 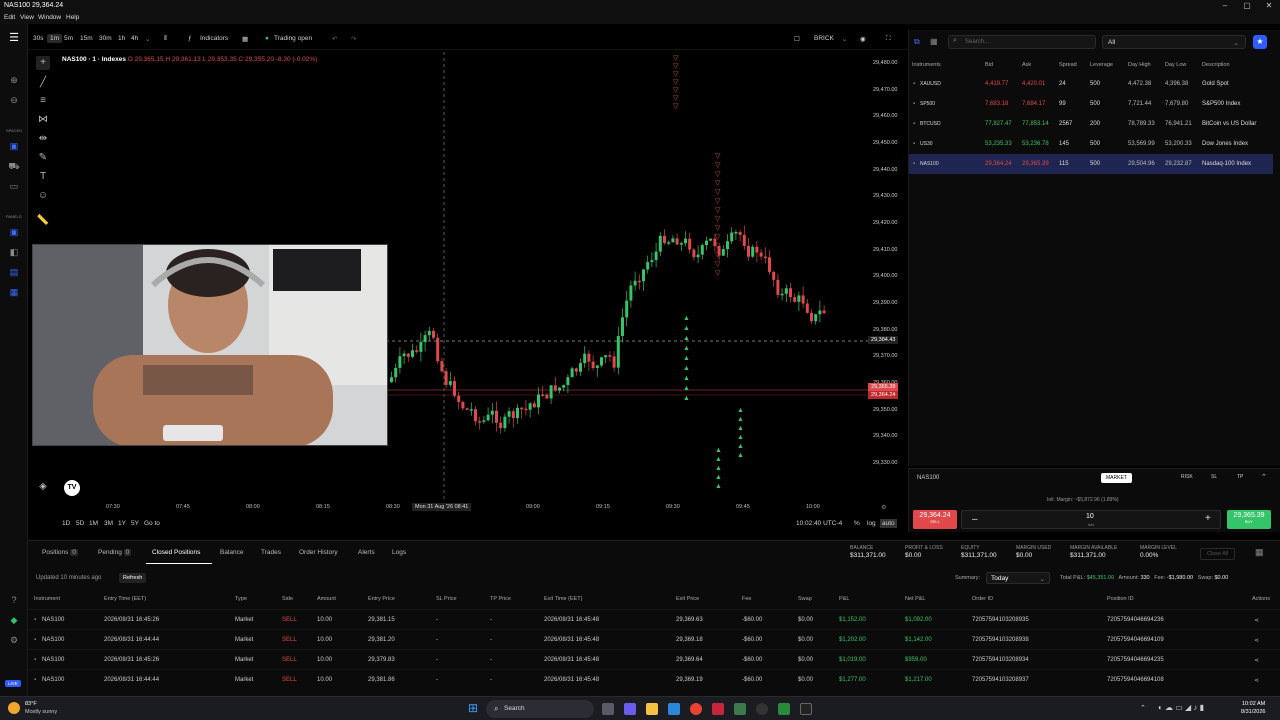 I want to click on chart-type-select: BRICK, so click(x=824, y=38).